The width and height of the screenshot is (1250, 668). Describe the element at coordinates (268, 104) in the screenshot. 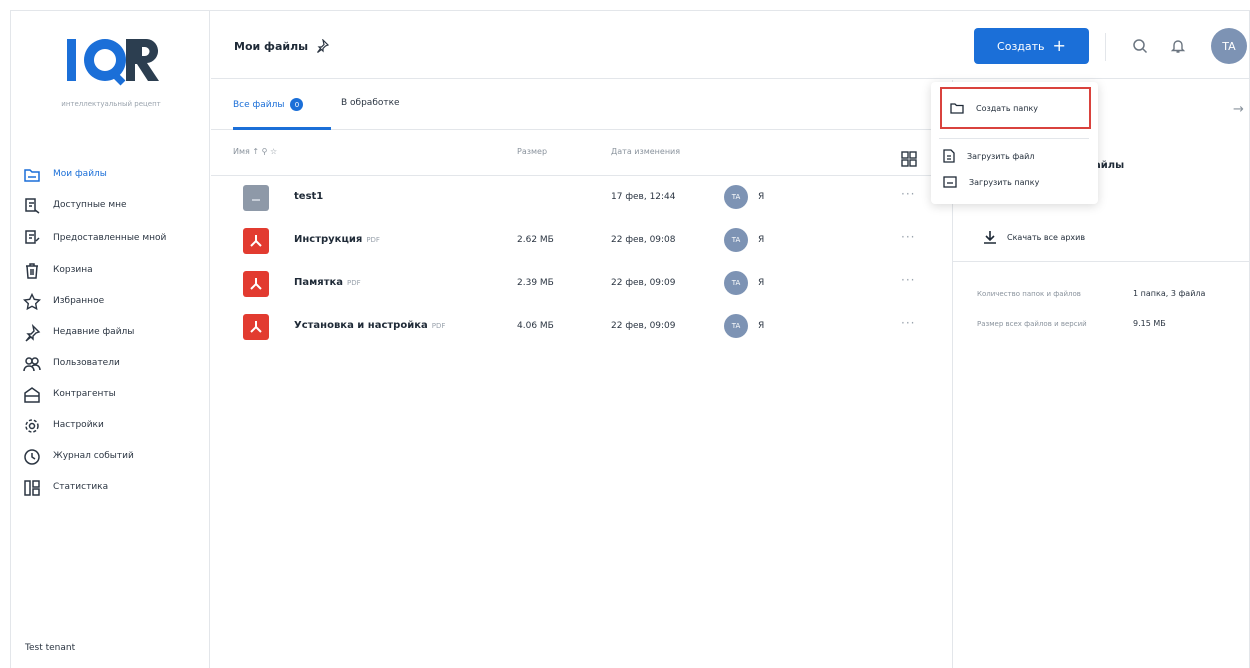

I see `tab-all-files: Все файлы 0` at that location.